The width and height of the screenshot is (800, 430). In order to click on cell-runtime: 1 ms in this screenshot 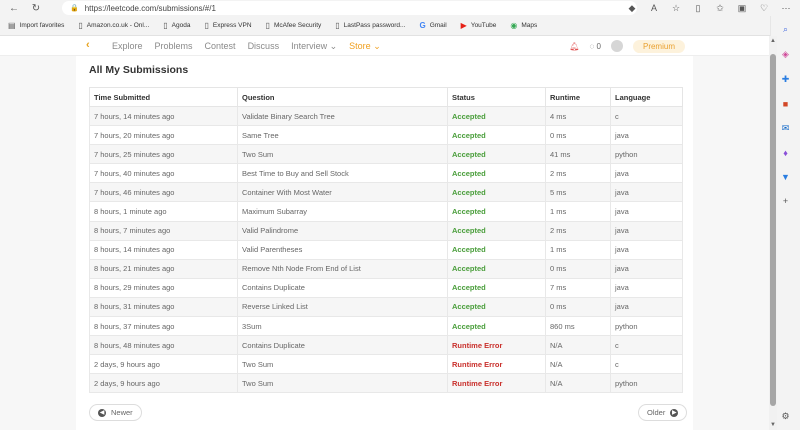, I will do `click(578, 249)`.